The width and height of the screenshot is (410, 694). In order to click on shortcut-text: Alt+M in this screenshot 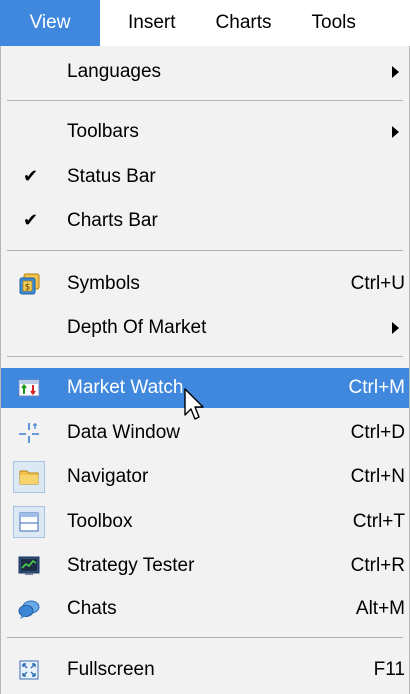, I will do `click(380, 608)`.